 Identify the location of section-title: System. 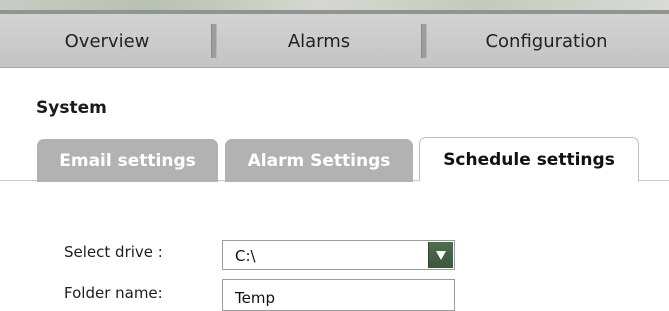
(71, 108).